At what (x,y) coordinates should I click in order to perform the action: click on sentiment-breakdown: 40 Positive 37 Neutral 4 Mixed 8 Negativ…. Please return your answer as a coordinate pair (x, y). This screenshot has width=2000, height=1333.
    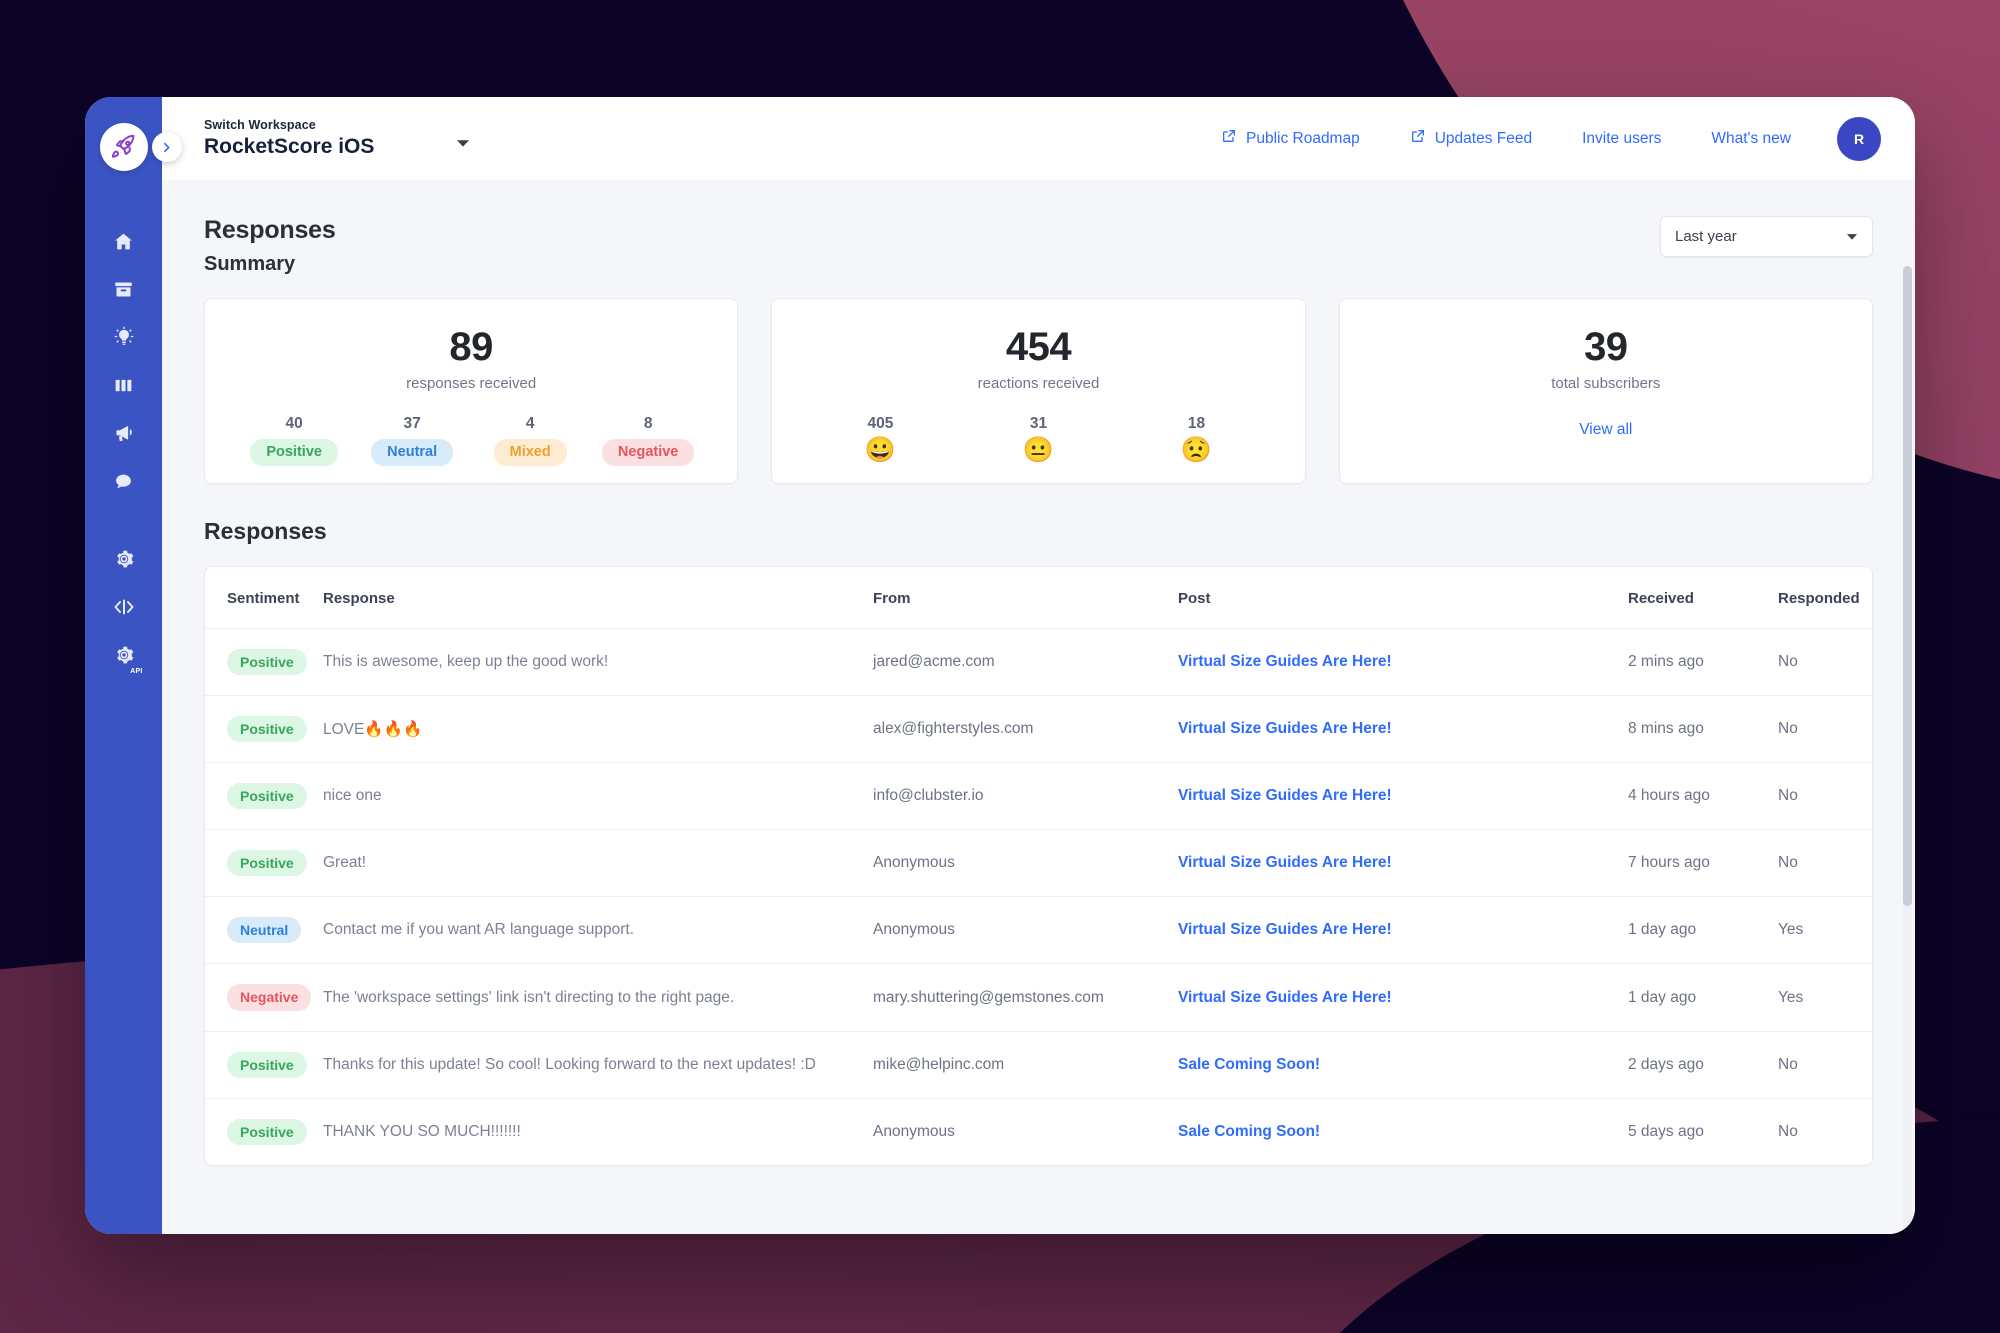
    Looking at the image, I should click on (471, 440).